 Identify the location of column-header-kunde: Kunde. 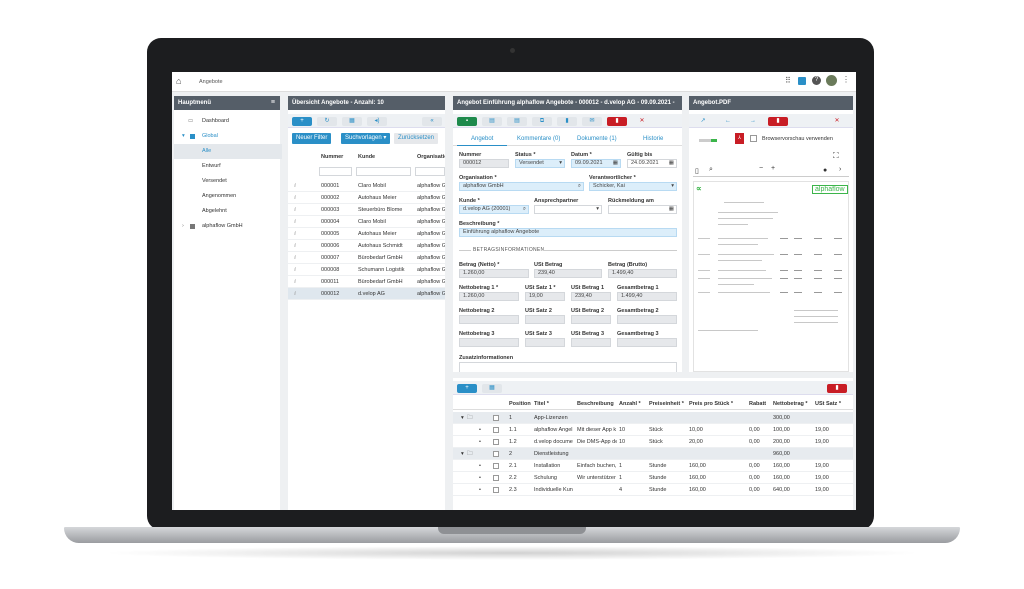
(366, 157).